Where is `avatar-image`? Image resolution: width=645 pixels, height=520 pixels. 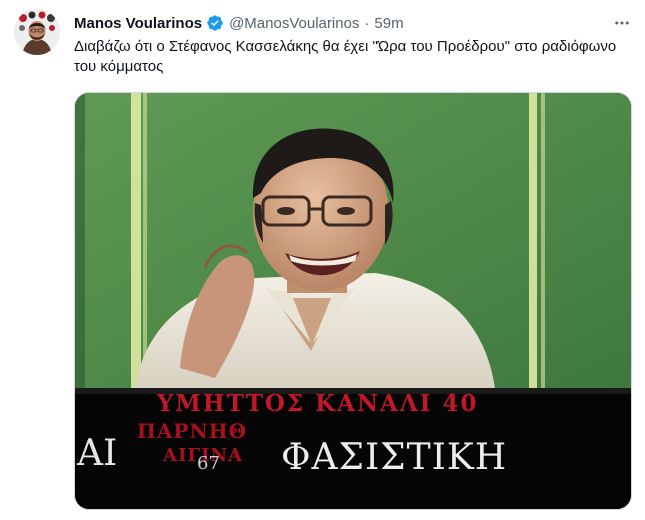 avatar-image is located at coordinates (37, 32).